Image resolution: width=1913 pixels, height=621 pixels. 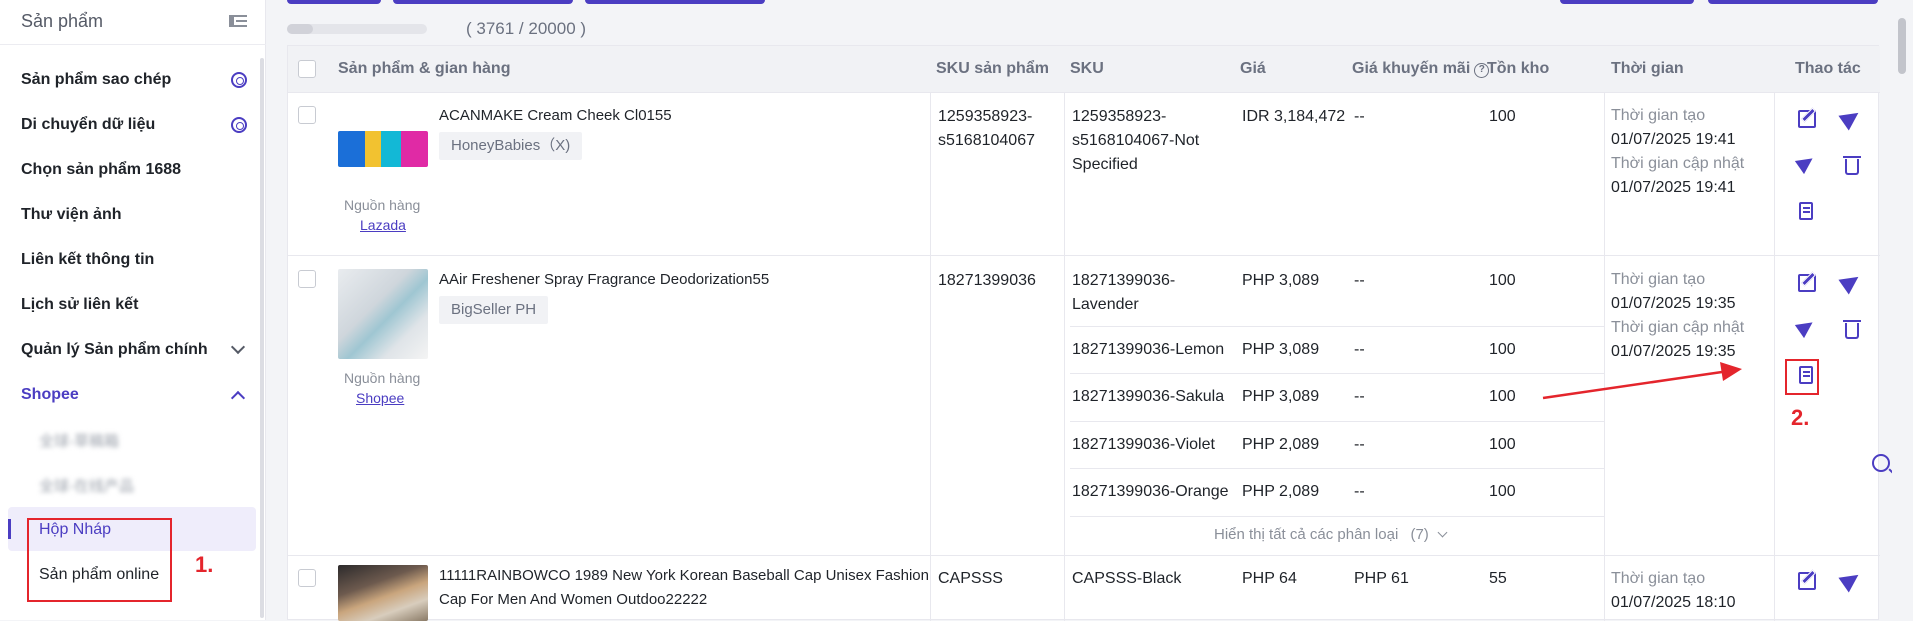 I want to click on search-icon, so click(x=1881, y=463).